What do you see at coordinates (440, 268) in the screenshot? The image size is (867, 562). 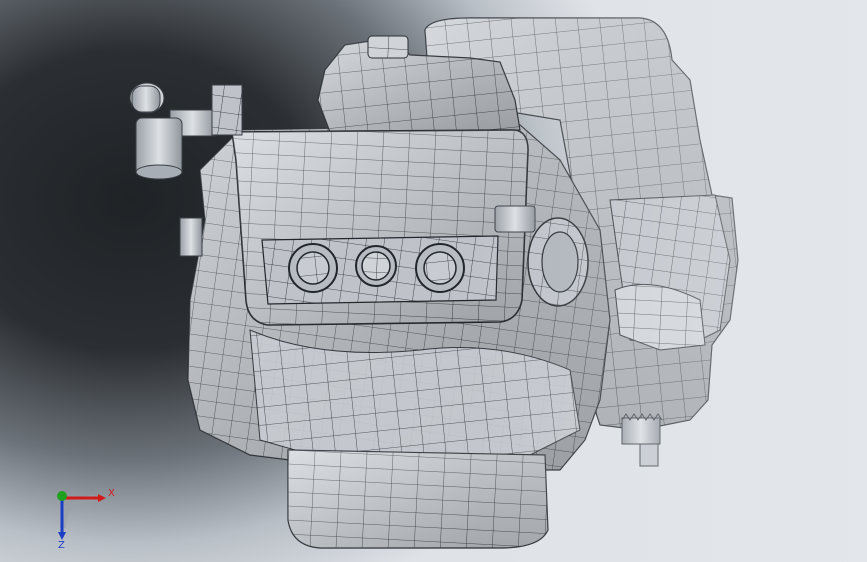 I see `port-right` at bounding box center [440, 268].